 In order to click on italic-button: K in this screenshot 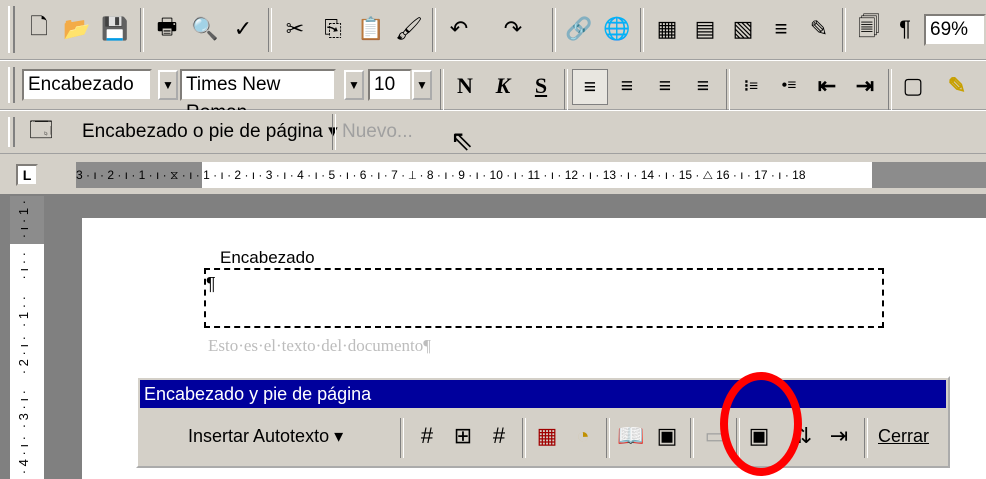, I will do `click(503, 86)`.